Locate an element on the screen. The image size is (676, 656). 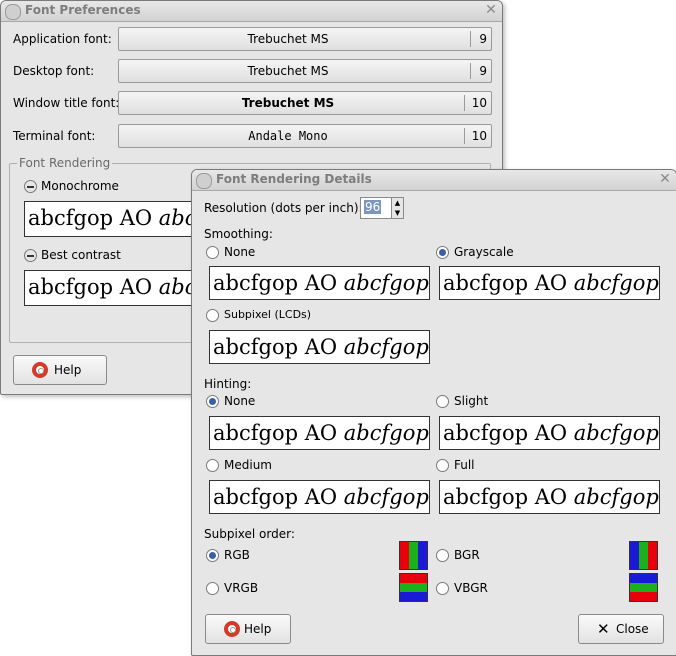
font-rendering-details-titlebar: Font Rendering Details ✕ is located at coordinates (434, 180).